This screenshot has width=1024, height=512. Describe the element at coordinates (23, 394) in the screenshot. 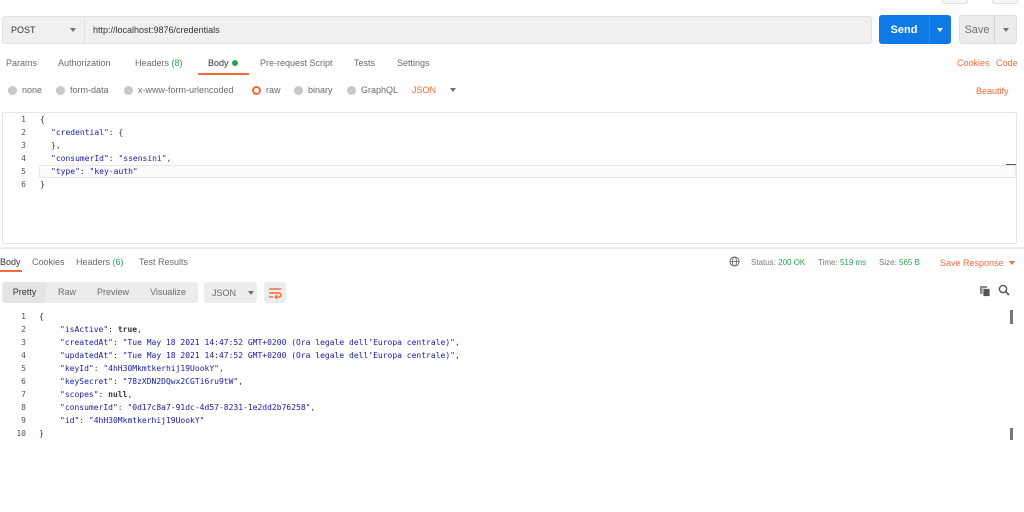

I see `line-number: 7` at that location.